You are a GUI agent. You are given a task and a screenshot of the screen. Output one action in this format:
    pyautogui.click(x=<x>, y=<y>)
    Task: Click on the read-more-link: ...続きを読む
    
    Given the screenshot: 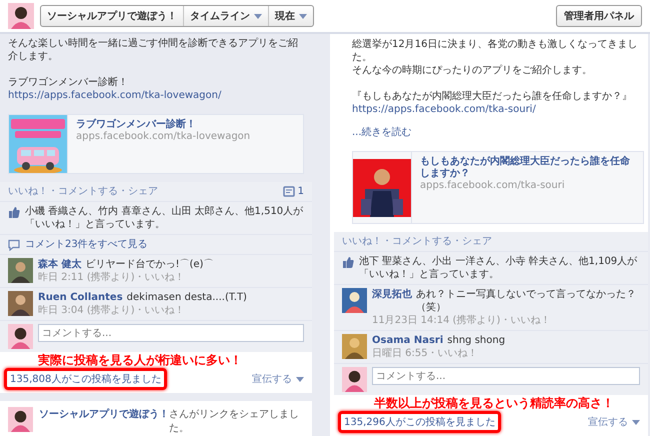 What is the action you would take?
    pyautogui.click(x=496, y=132)
    